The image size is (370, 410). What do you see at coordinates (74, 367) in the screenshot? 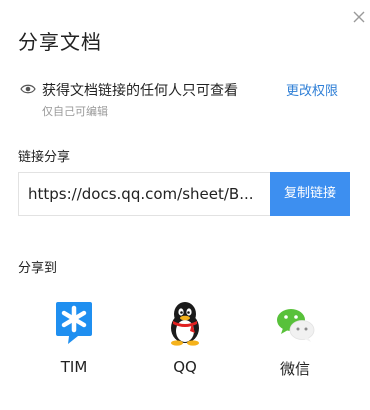
I see `share-target-label: TIM` at bounding box center [74, 367].